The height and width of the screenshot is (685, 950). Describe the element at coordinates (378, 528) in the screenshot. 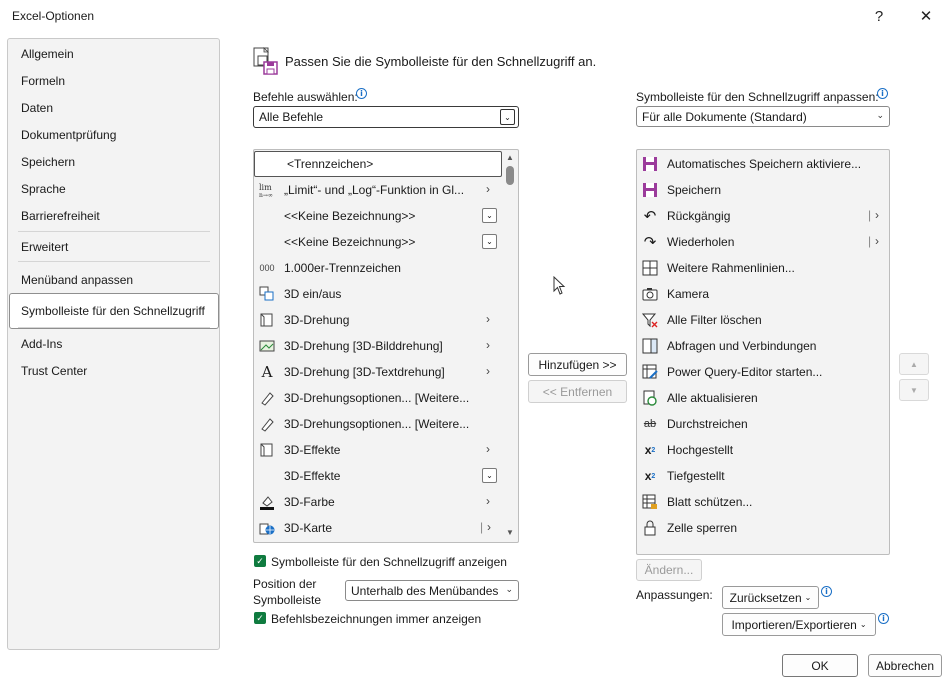

I see `list-item: 3D-Karte | ›` at that location.